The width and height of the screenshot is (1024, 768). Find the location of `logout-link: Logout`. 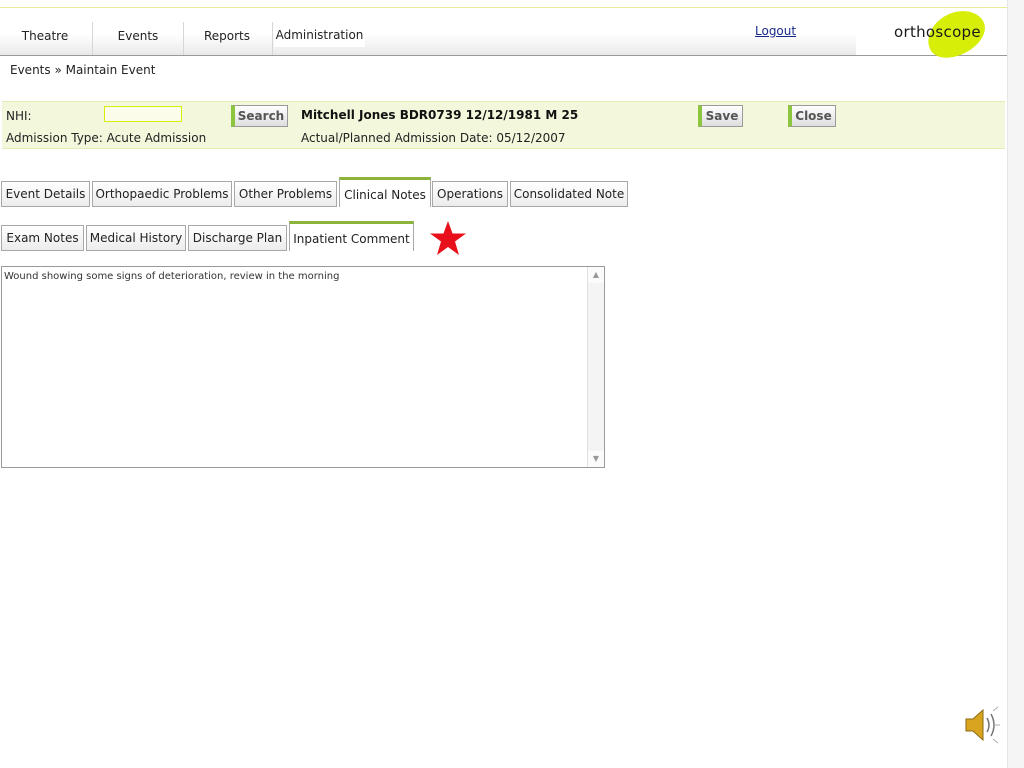

logout-link: Logout is located at coordinates (775, 31).